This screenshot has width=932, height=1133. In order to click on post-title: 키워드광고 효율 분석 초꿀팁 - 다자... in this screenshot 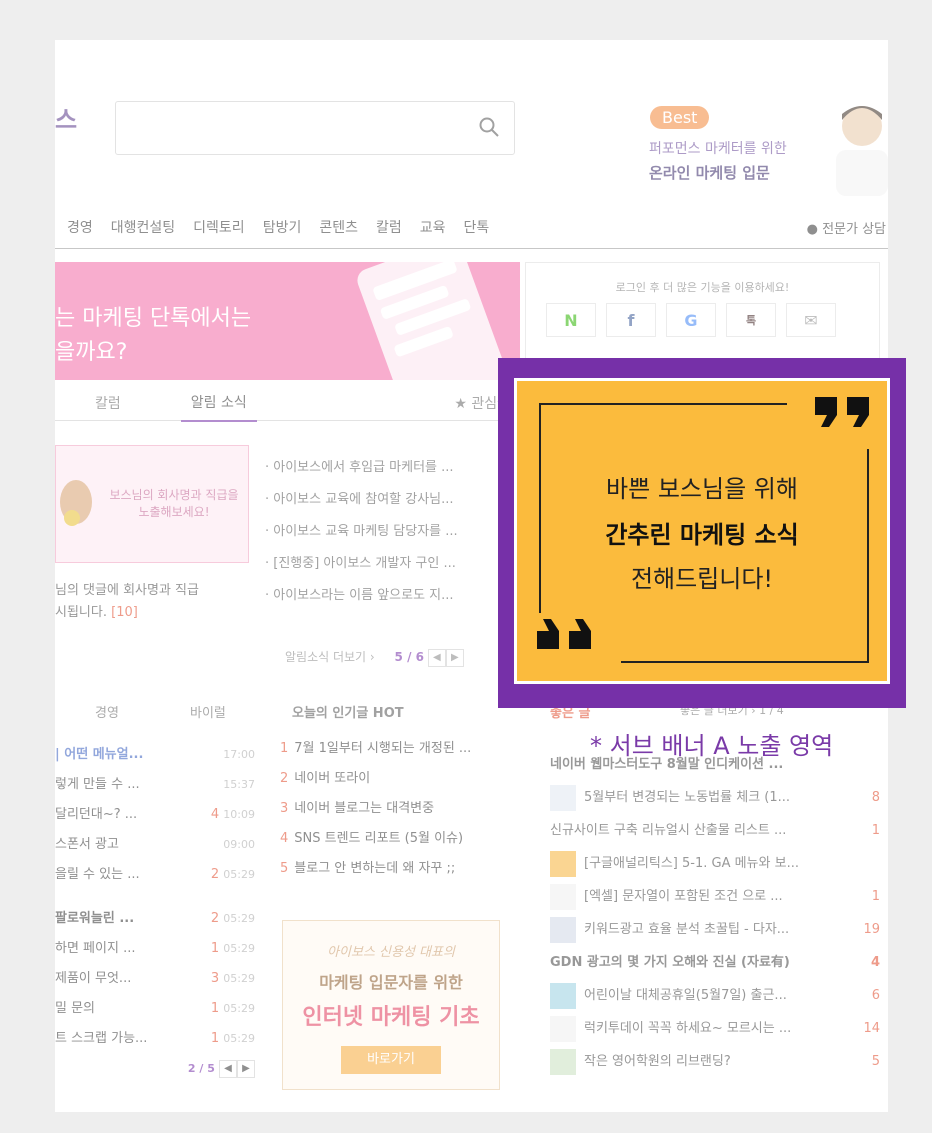, I will do `click(687, 929)`.